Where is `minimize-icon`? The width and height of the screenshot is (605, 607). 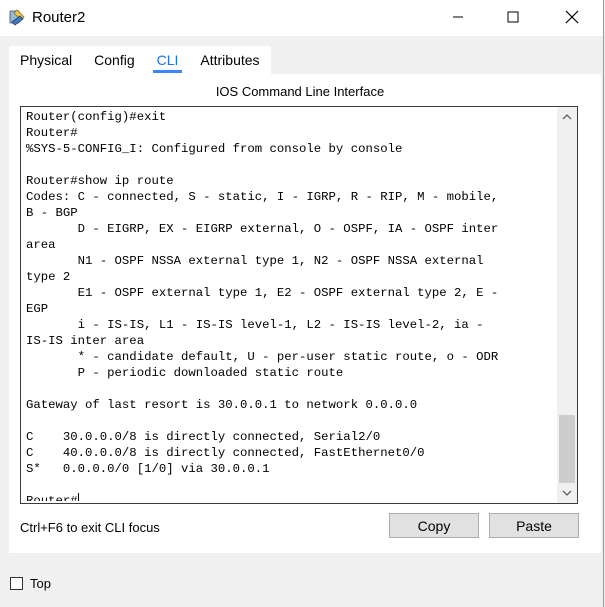 minimize-icon is located at coordinates (458, 17).